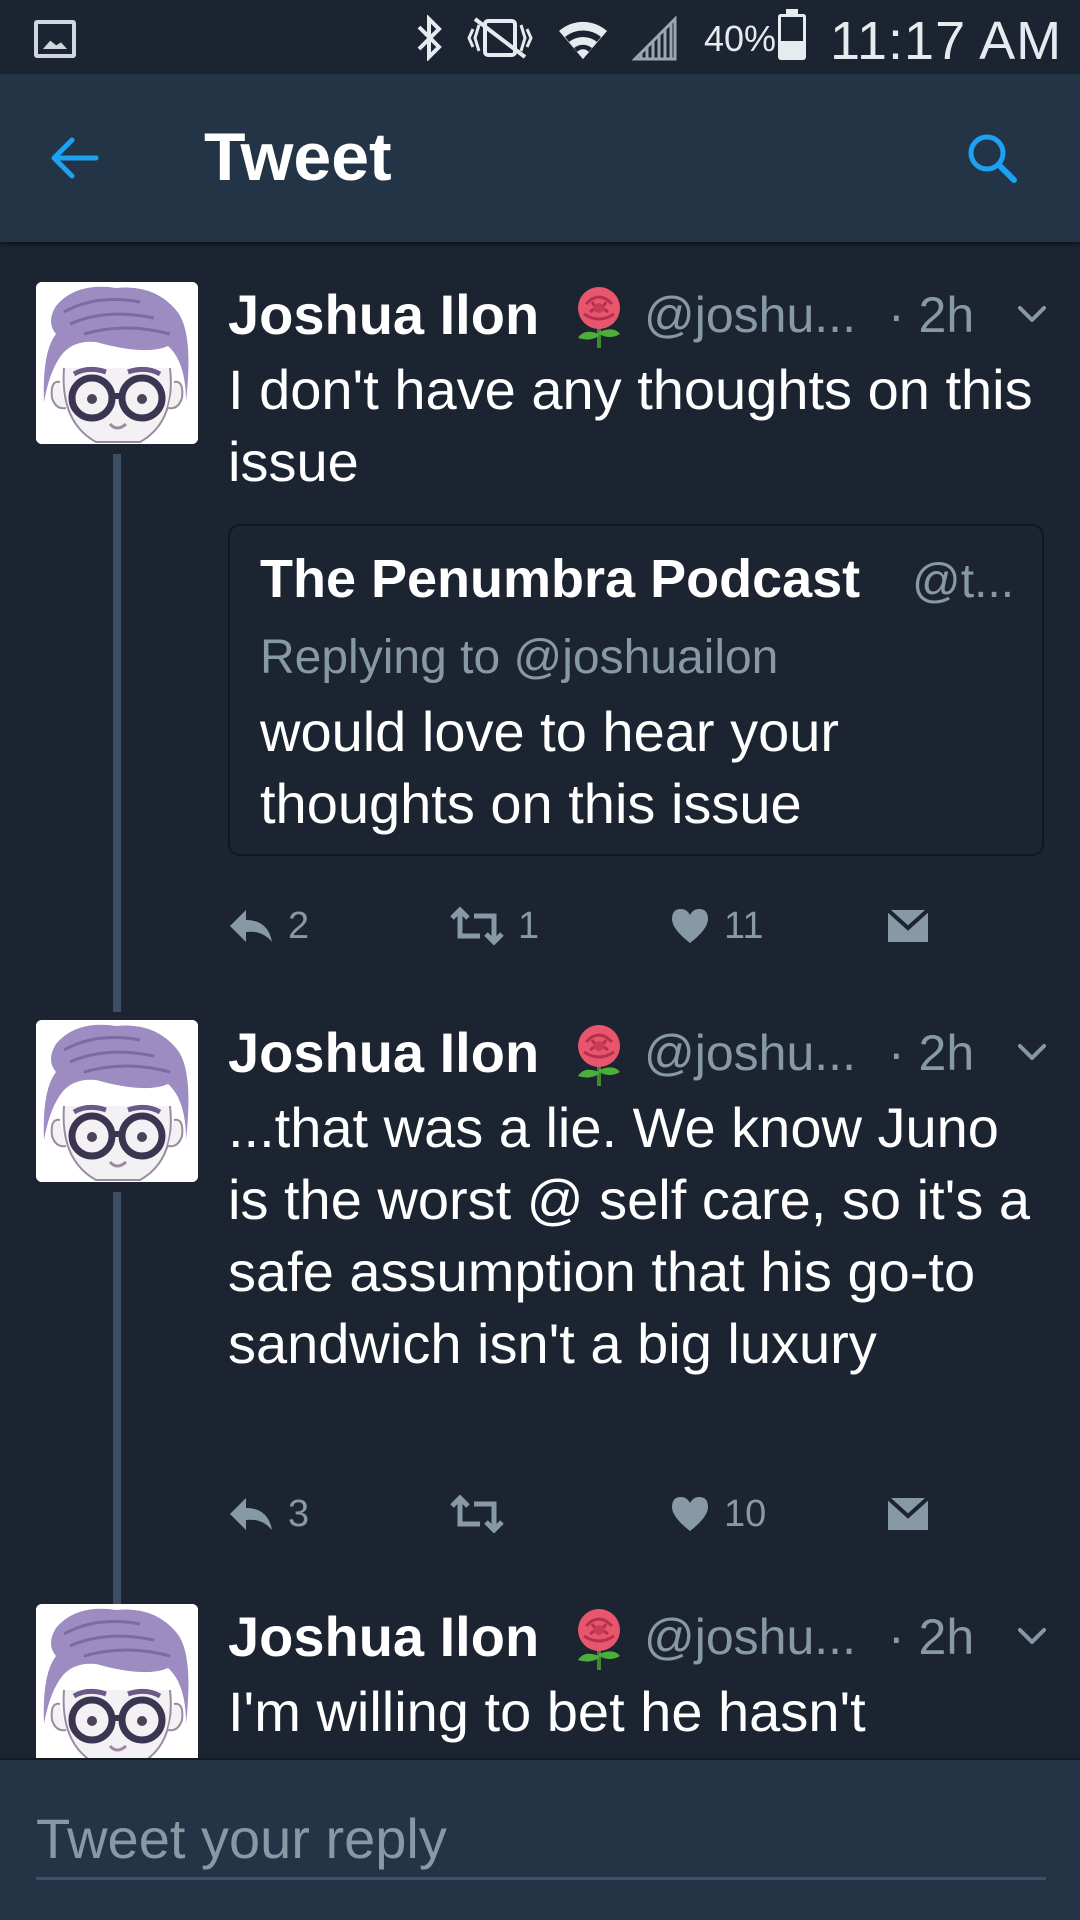  I want to click on tweet-text: I'm willing to bet he hasn't, so click(547, 1711).